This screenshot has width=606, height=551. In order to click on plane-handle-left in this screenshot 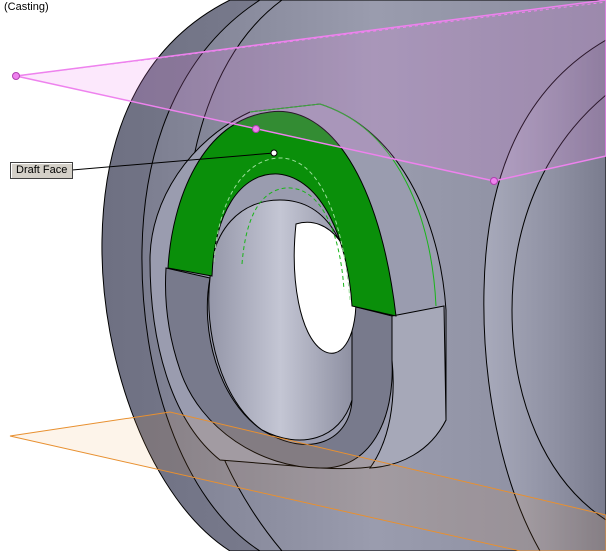, I will do `click(16, 76)`.